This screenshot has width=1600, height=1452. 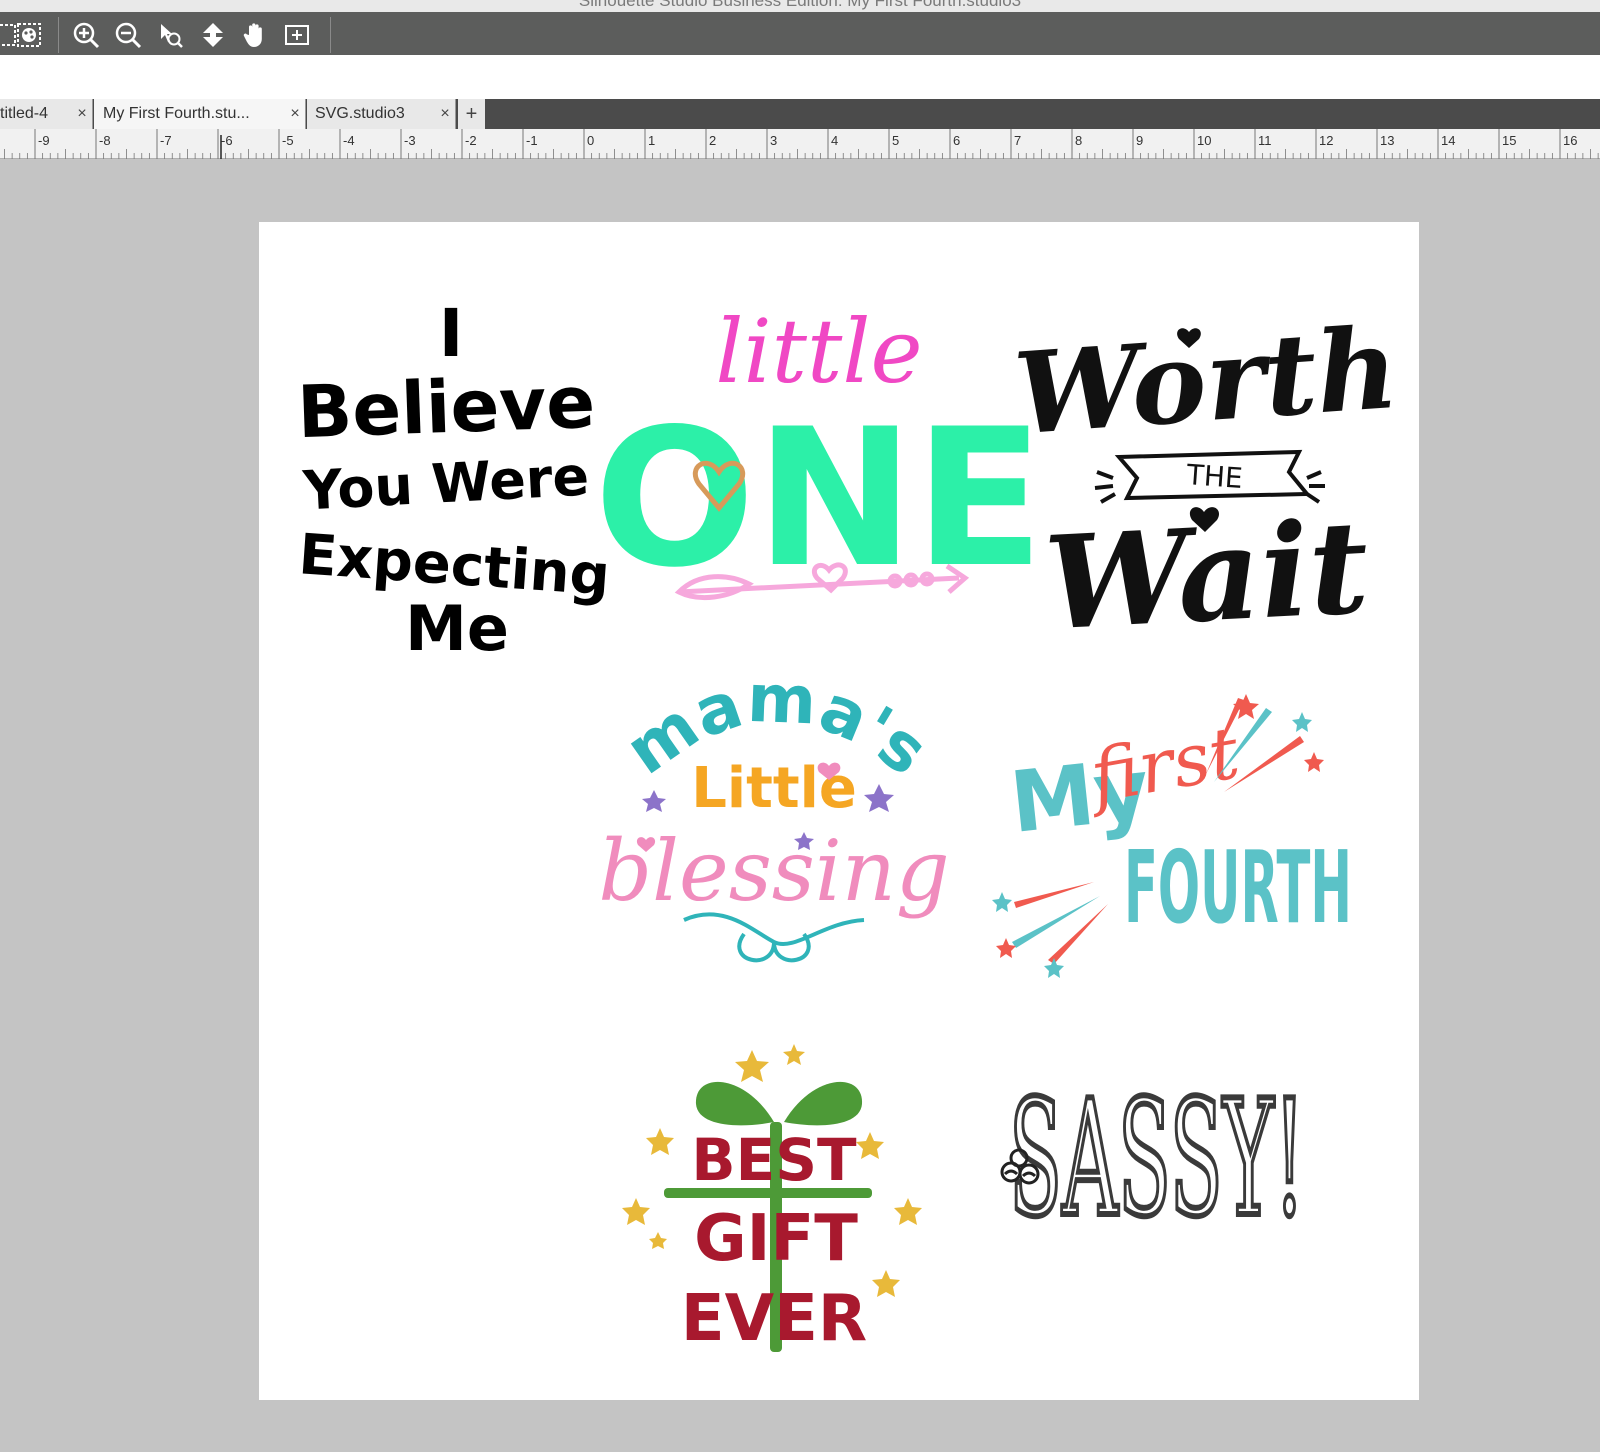 What do you see at coordinates (778, 1199) in the screenshot?
I see `design-best-gift-ever: BEST GIFT EVER` at bounding box center [778, 1199].